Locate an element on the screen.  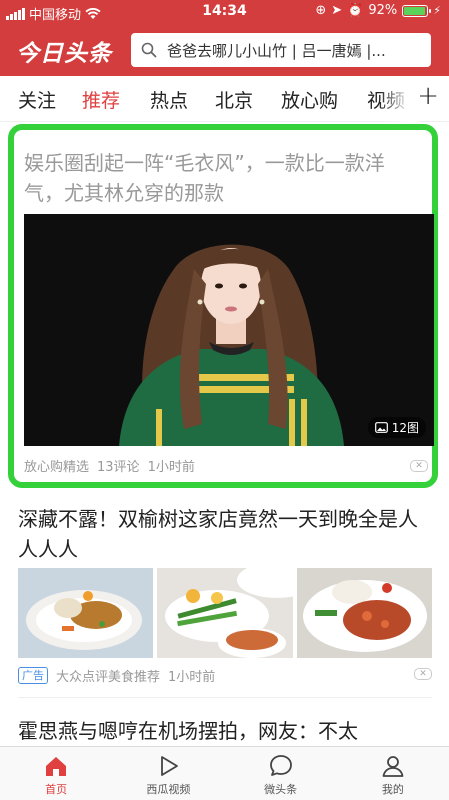
image-count: 12图 is located at coordinates (405, 428).